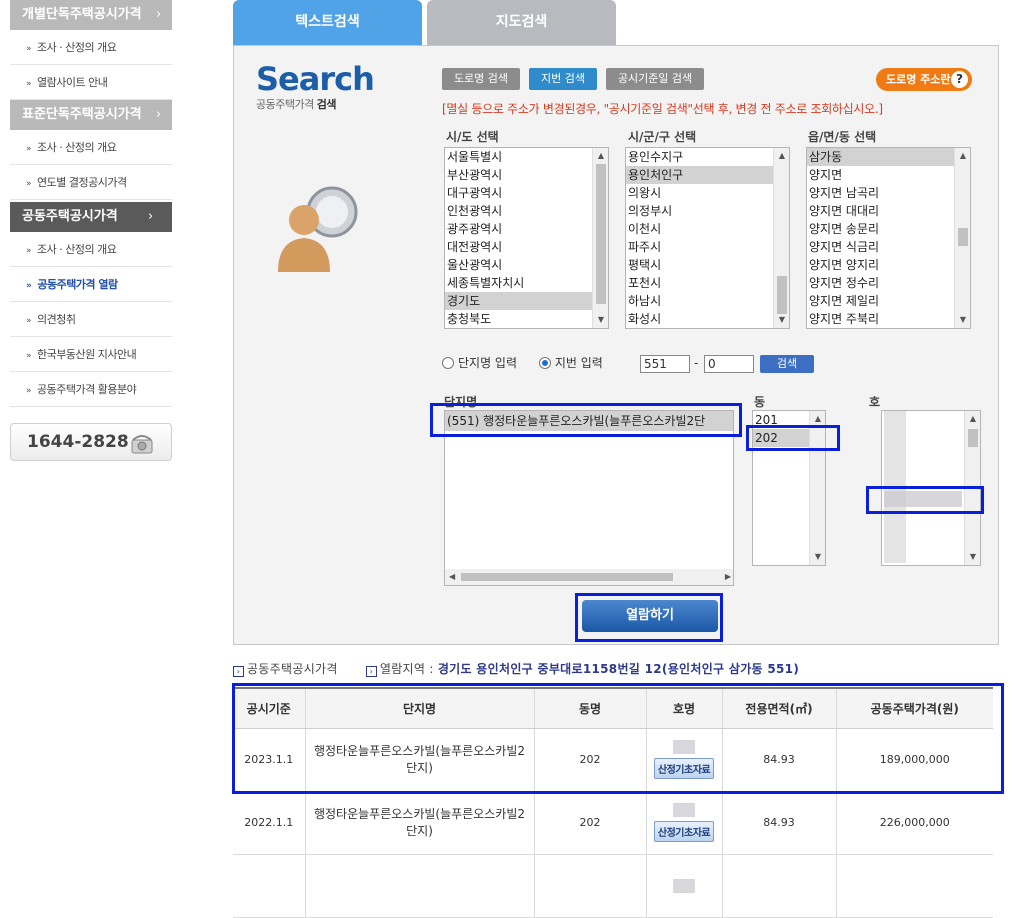  I want to click on list-option: 충청북도, so click(518, 319).